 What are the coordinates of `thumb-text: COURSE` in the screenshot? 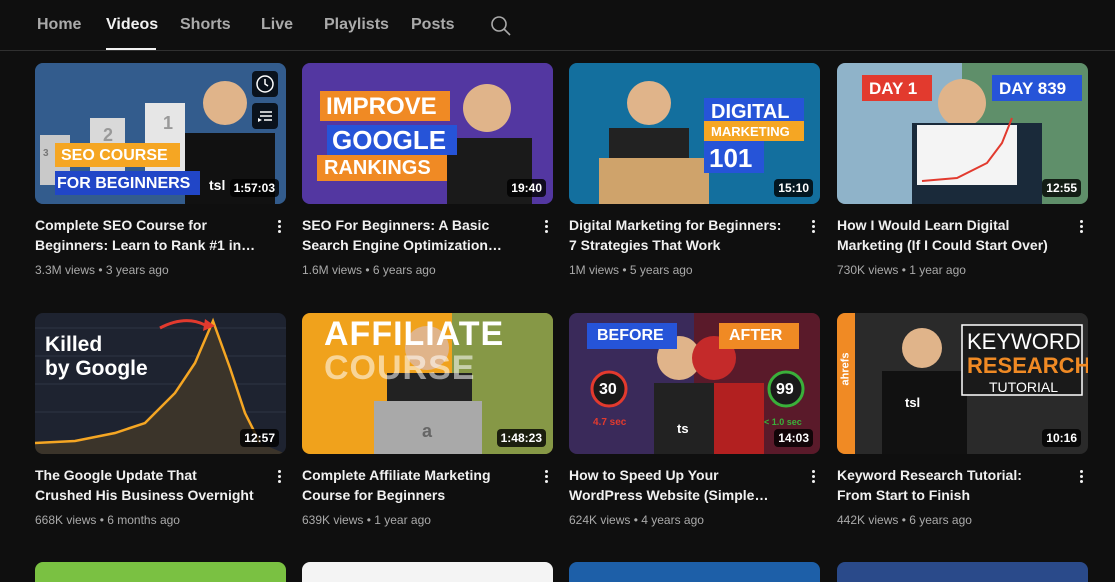 It's located at (400, 368).